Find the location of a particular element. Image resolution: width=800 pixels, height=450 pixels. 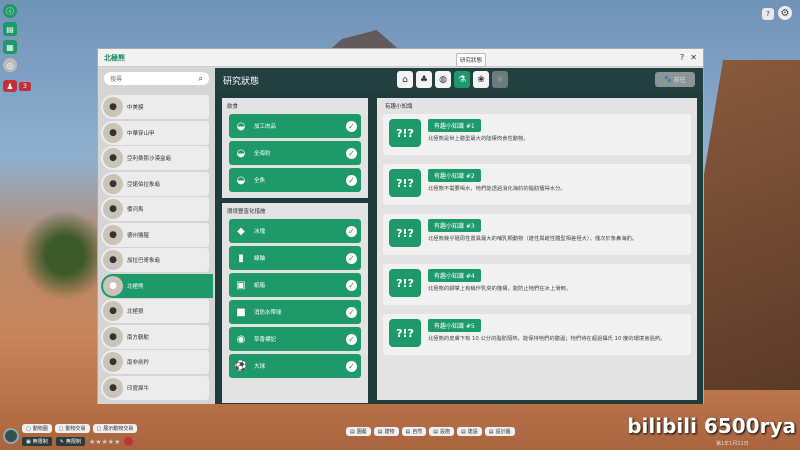

build-tool-label: 建設 is located at coordinates (472, 432).